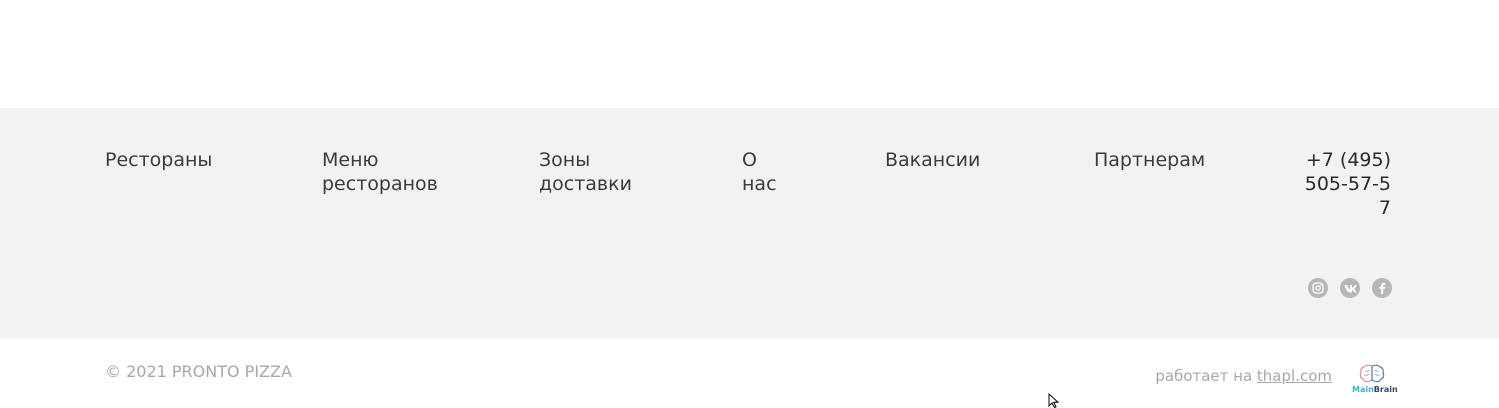  I want to click on vk-icon, so click(1350, 288).